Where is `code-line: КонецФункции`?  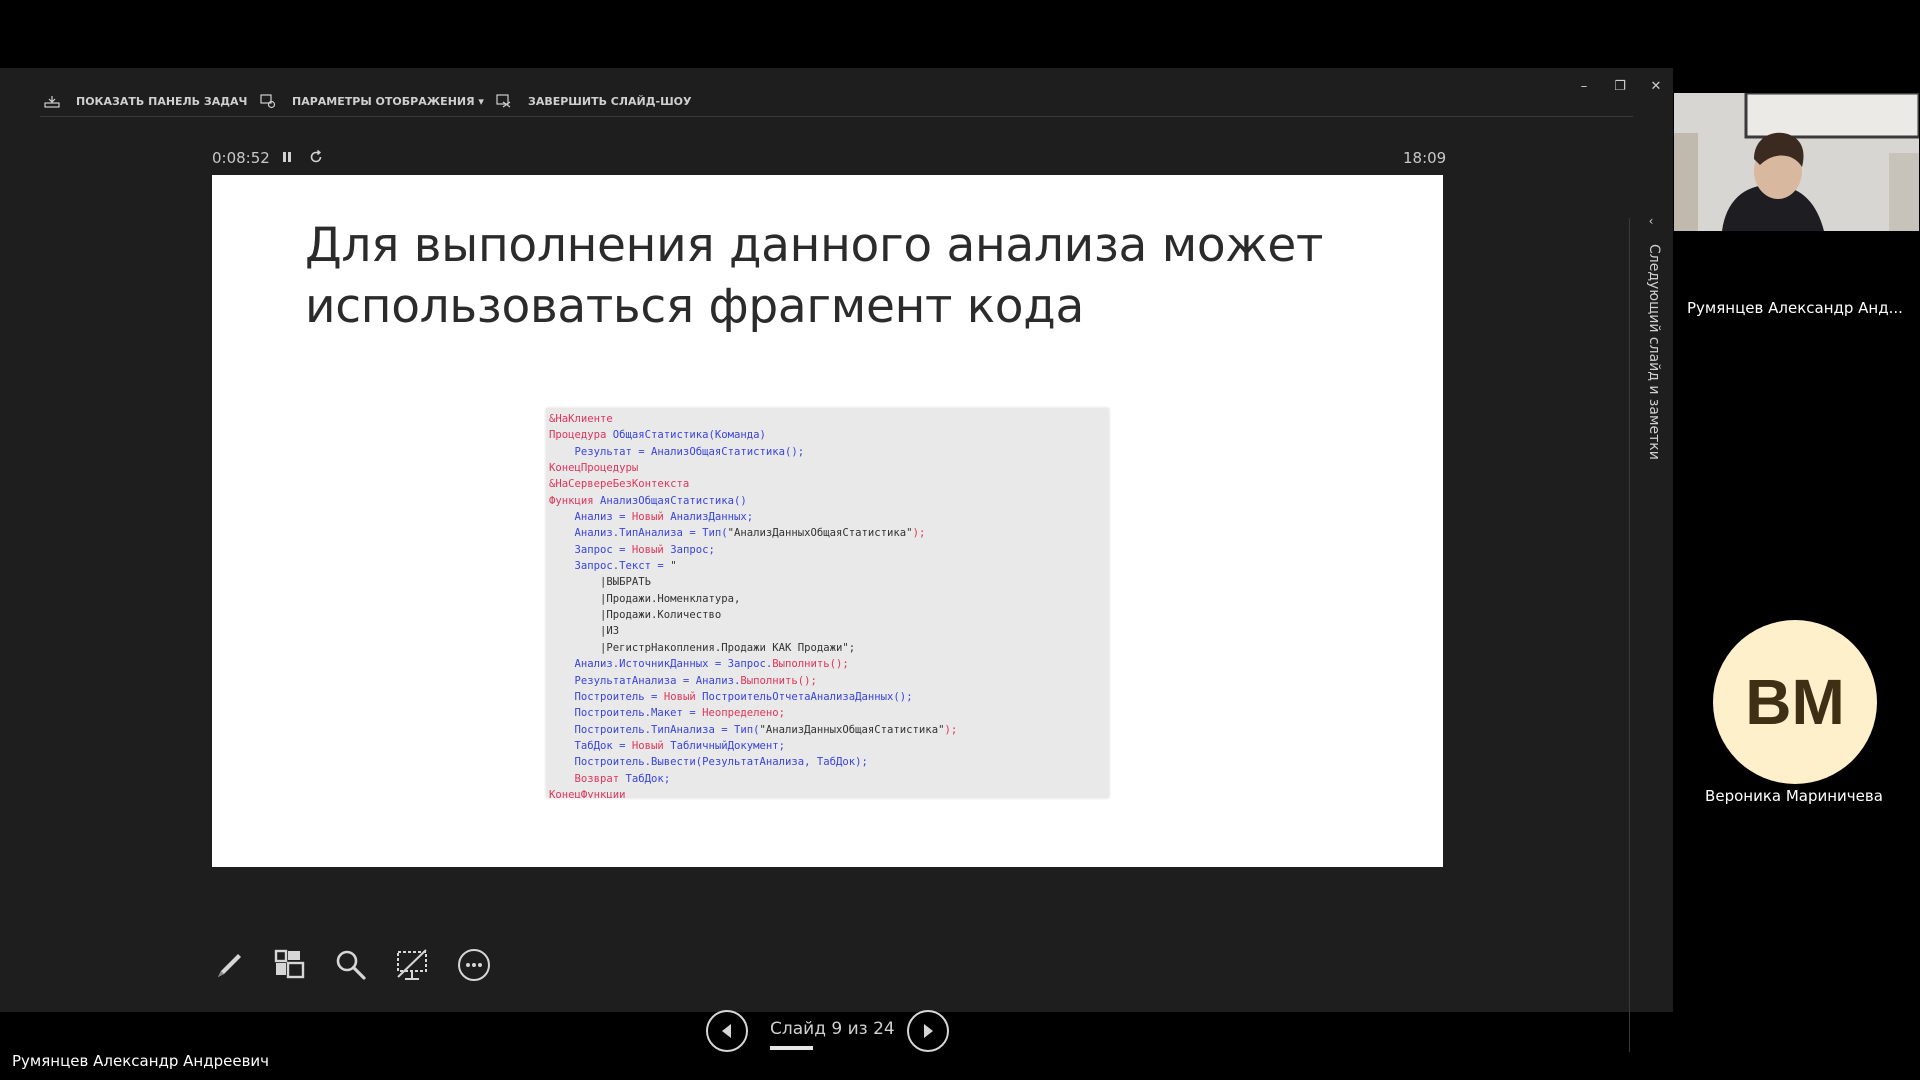
code-line: КонецФункции is located at coordinates (753, 792).